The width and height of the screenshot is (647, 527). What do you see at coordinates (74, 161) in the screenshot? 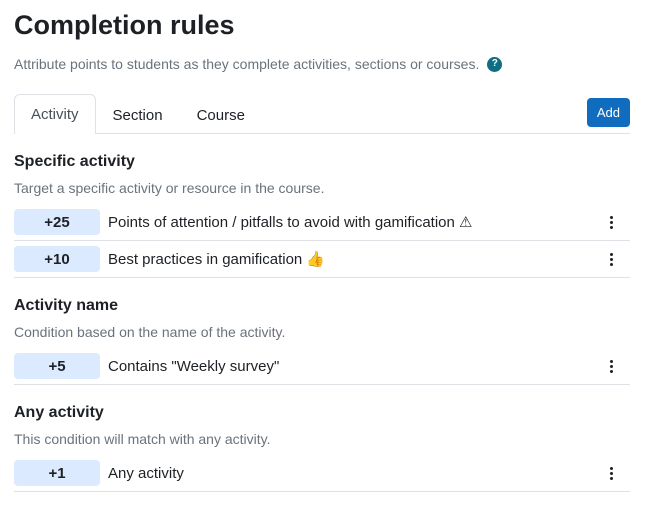
I see `section-title: Specific activity` at bounding box center [74, 161].